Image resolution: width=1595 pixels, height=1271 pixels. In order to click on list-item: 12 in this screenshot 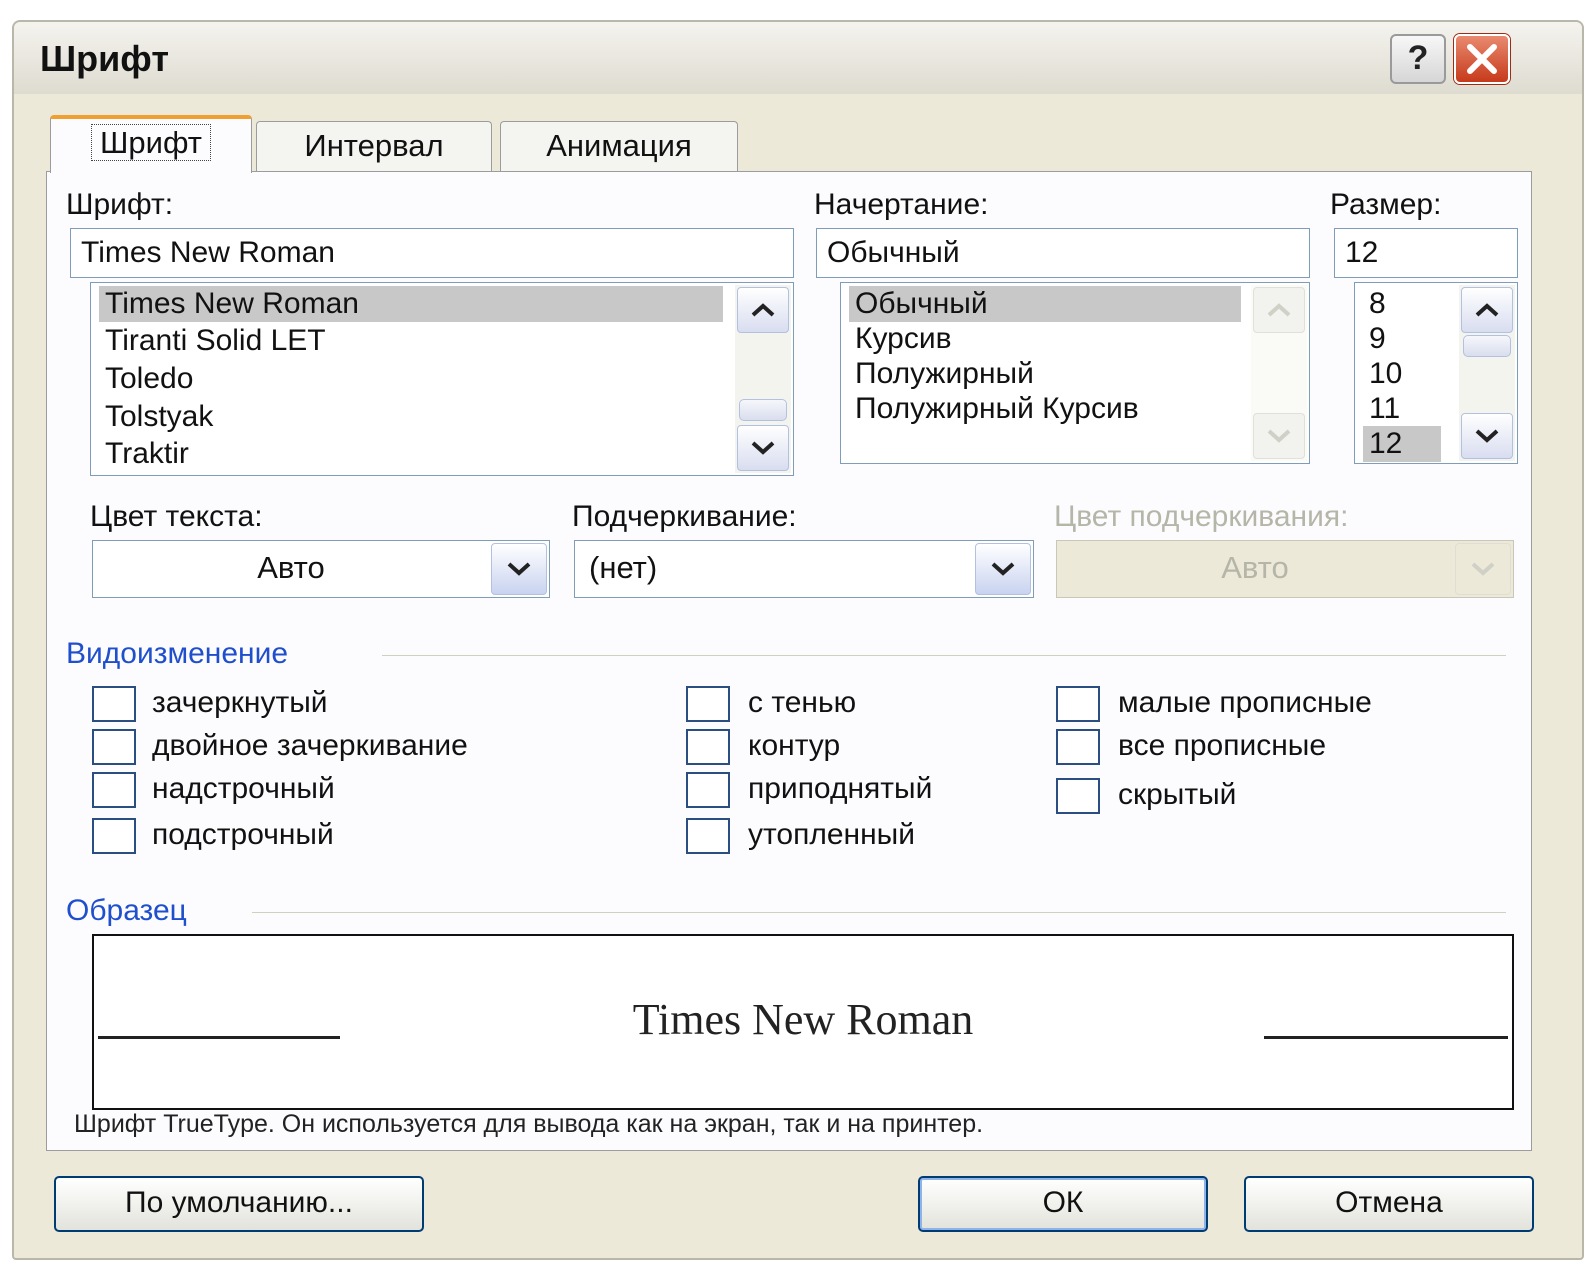, I will do `click(1402, 444)`.